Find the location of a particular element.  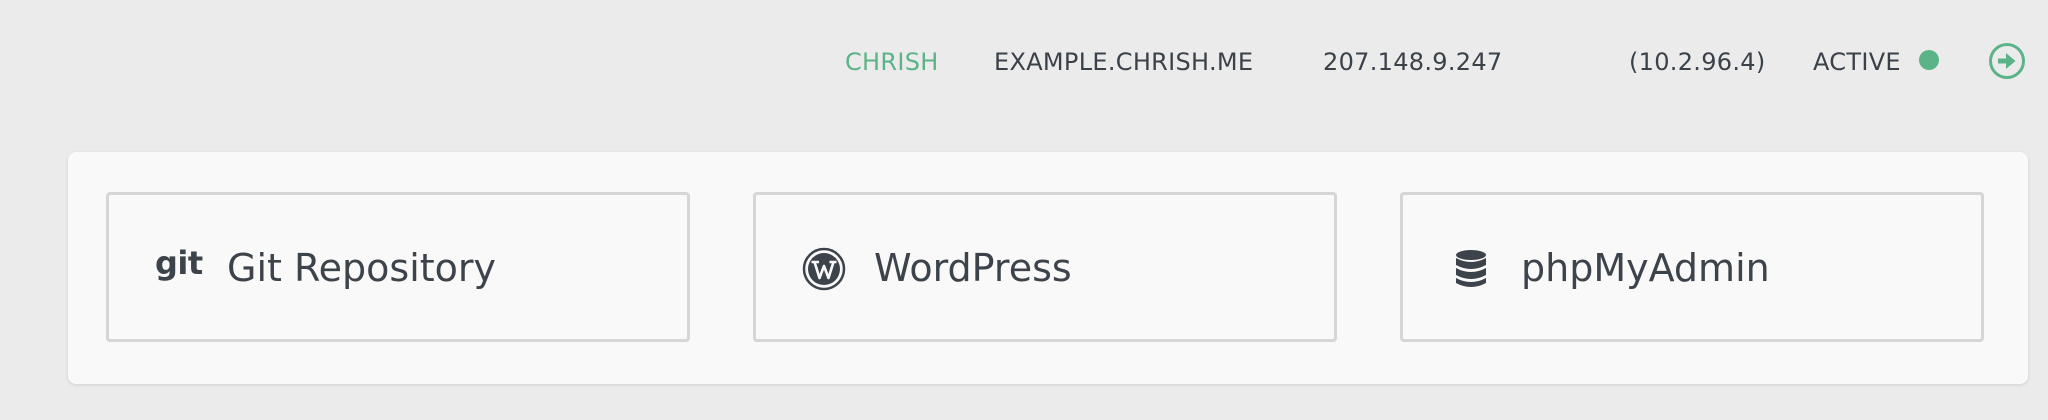

private-ip: (10.2.96.4) is located at coordinates (1697, 62).